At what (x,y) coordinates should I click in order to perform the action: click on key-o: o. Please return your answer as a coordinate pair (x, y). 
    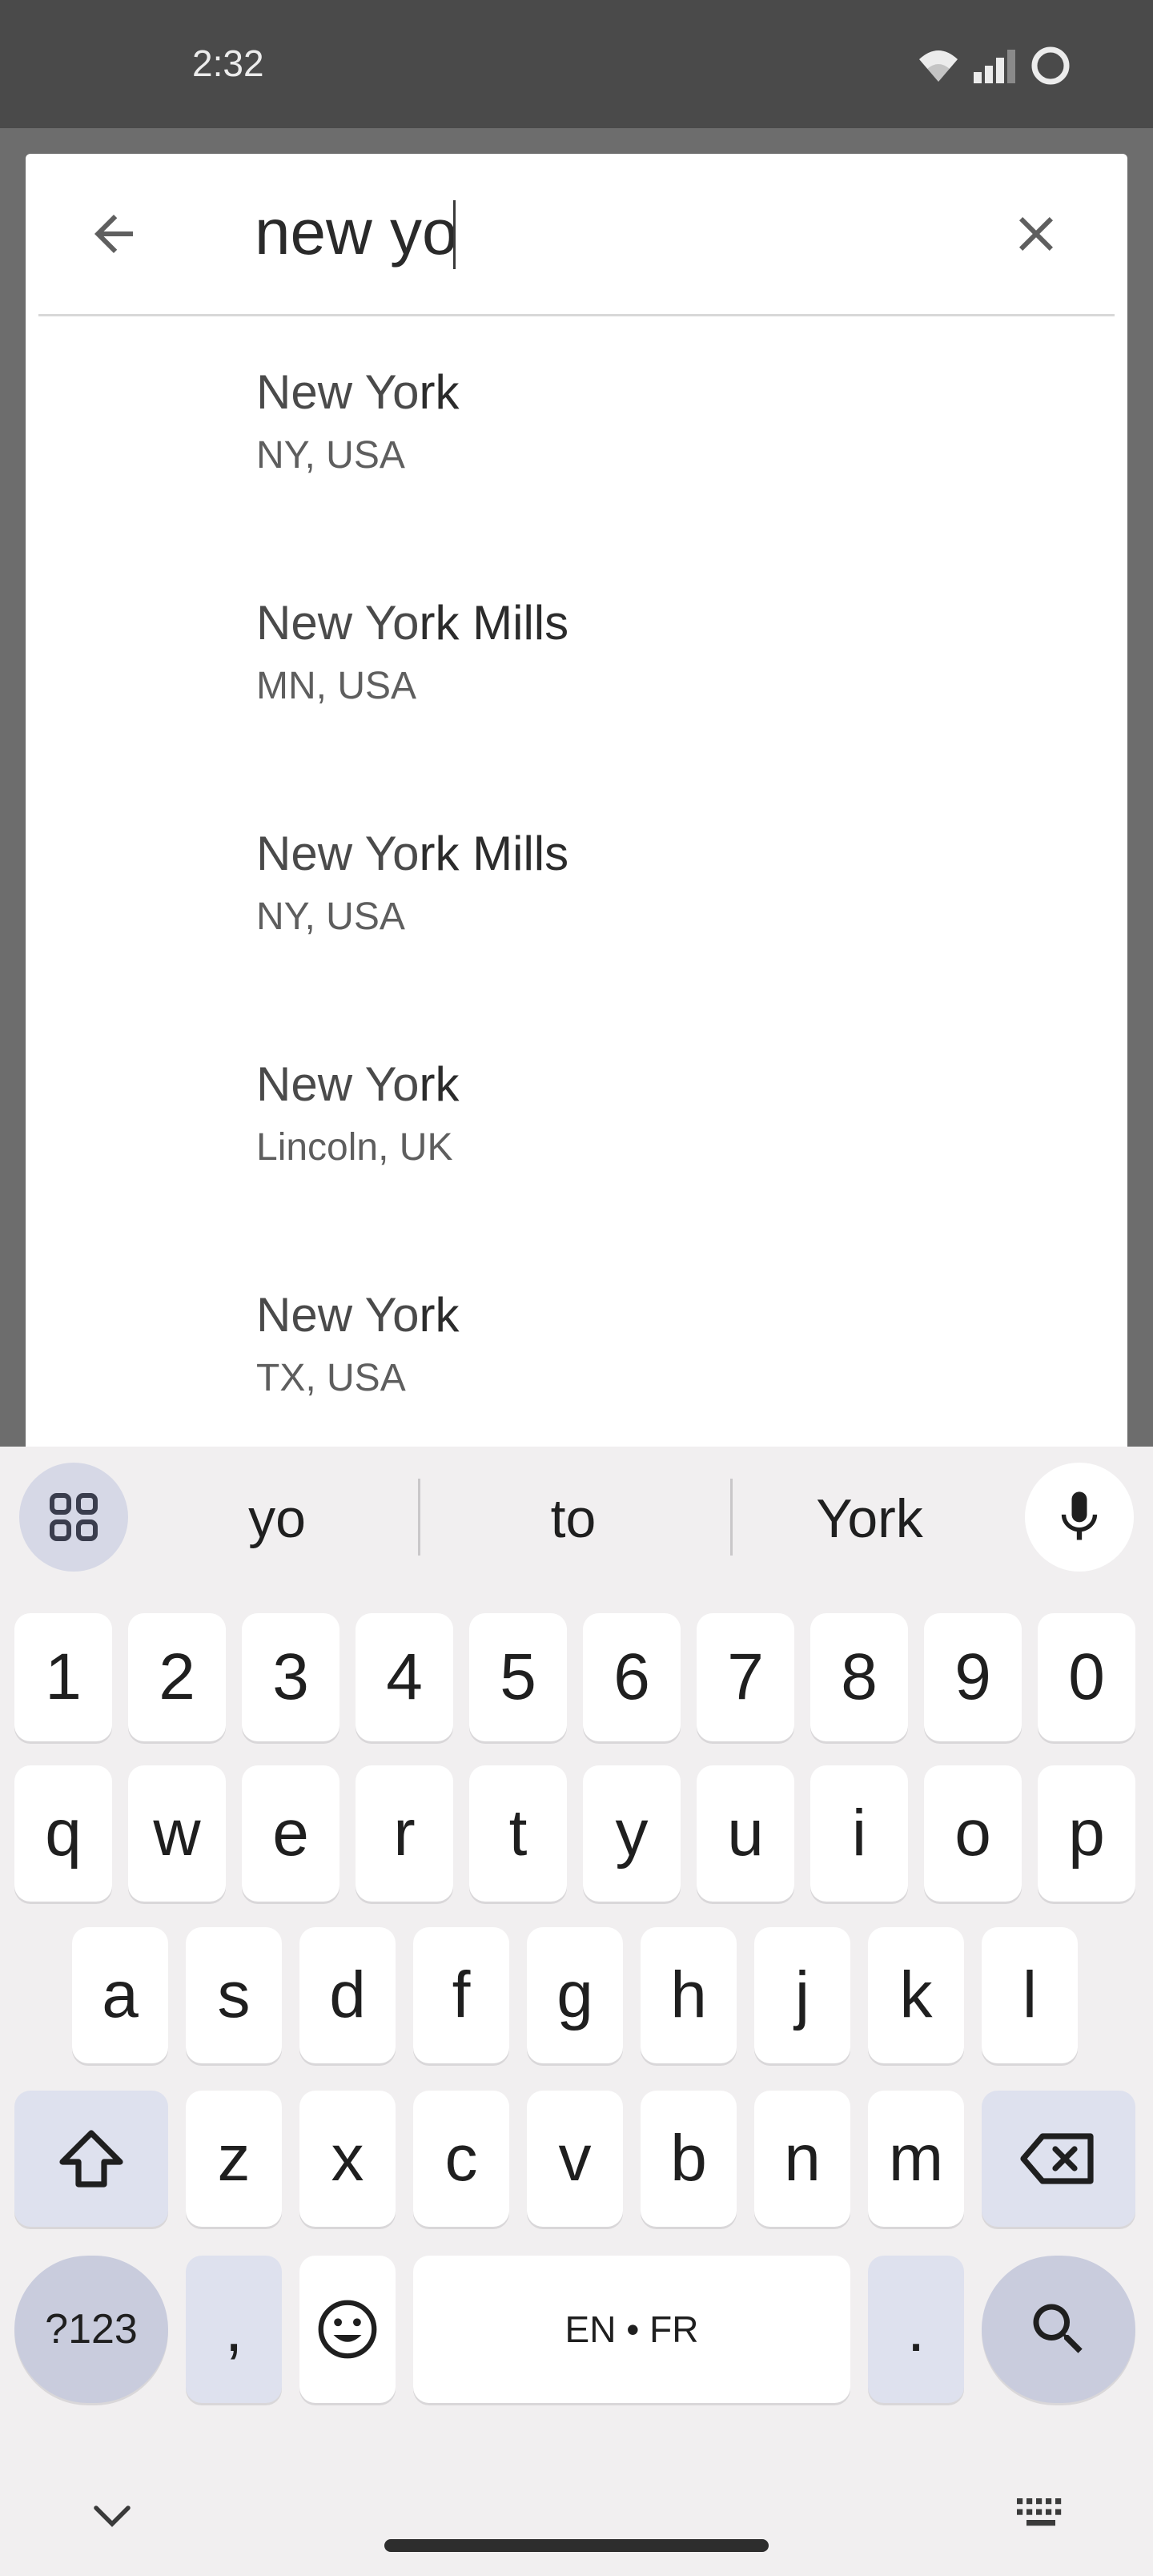
    Looking at the image, I should click on (973, 1833).